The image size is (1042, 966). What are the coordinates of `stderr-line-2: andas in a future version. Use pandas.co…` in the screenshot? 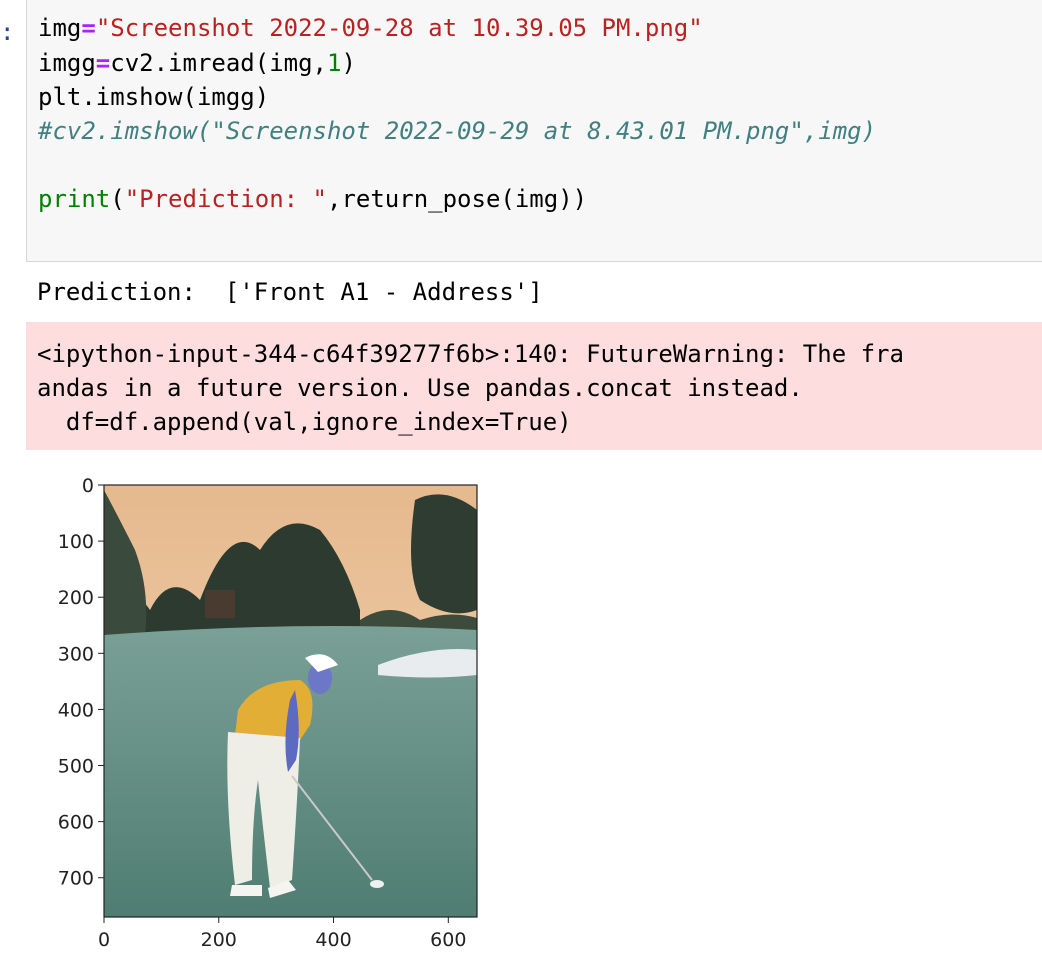 It's located at (420, 388).